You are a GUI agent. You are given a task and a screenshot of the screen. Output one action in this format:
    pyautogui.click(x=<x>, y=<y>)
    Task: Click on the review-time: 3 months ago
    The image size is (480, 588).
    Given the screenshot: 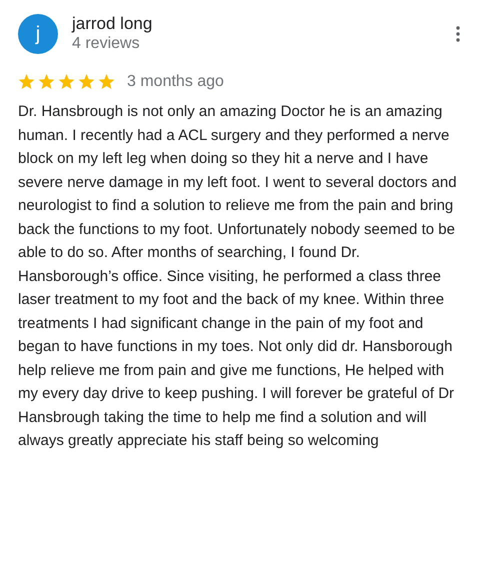 What is the action you would take?
    pyautogui.click(x=175, y=82)
    